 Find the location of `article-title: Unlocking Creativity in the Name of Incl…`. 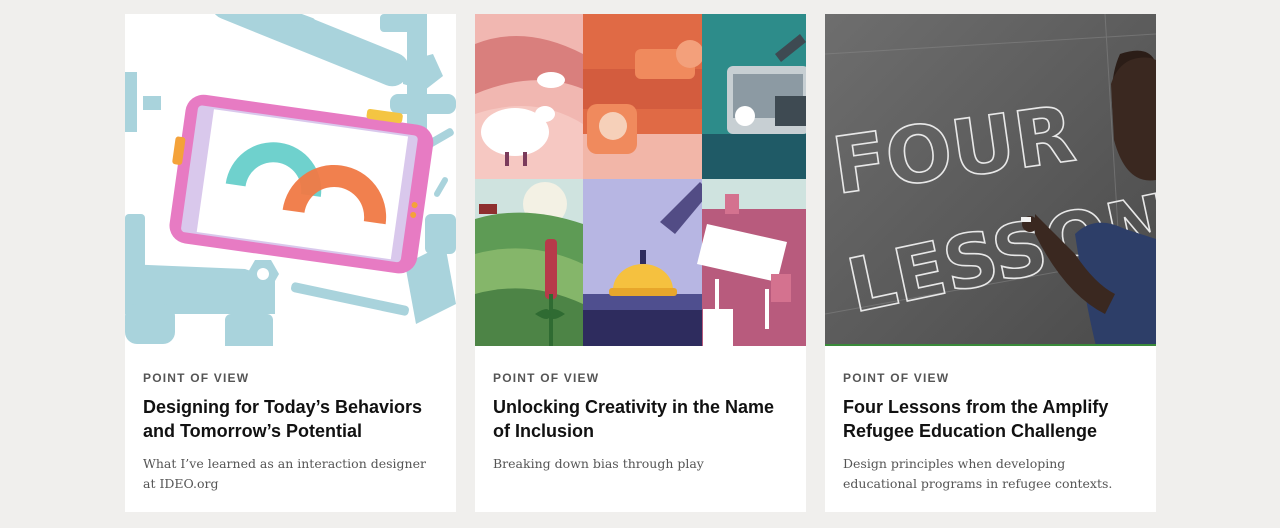

article-title: Unlocking Creativity in the Name of Incl… is located at coordinates (640, 419).